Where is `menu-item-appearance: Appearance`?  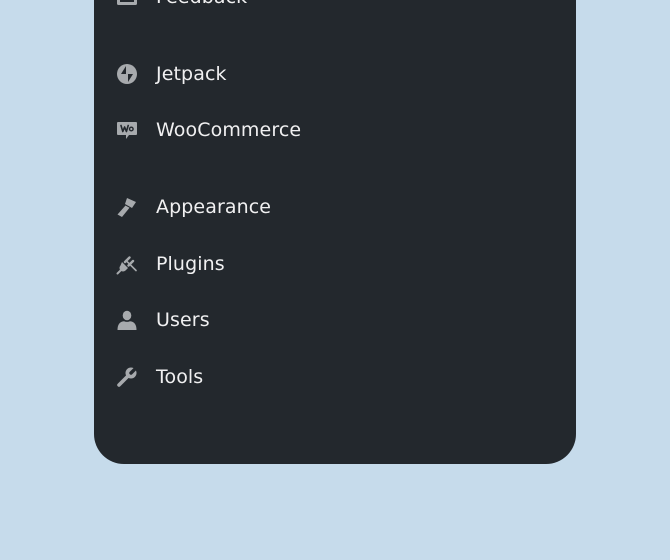 menu-item-appearance: Appearance is located at coordinates (324, 207).